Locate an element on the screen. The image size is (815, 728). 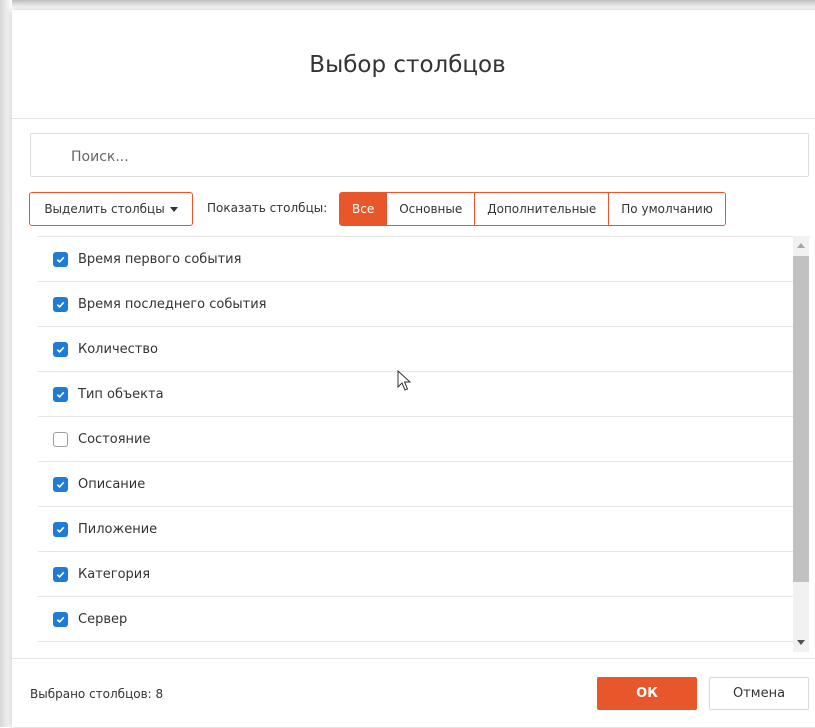
list-item: Тип объекта is located at coordinates (415, 394).